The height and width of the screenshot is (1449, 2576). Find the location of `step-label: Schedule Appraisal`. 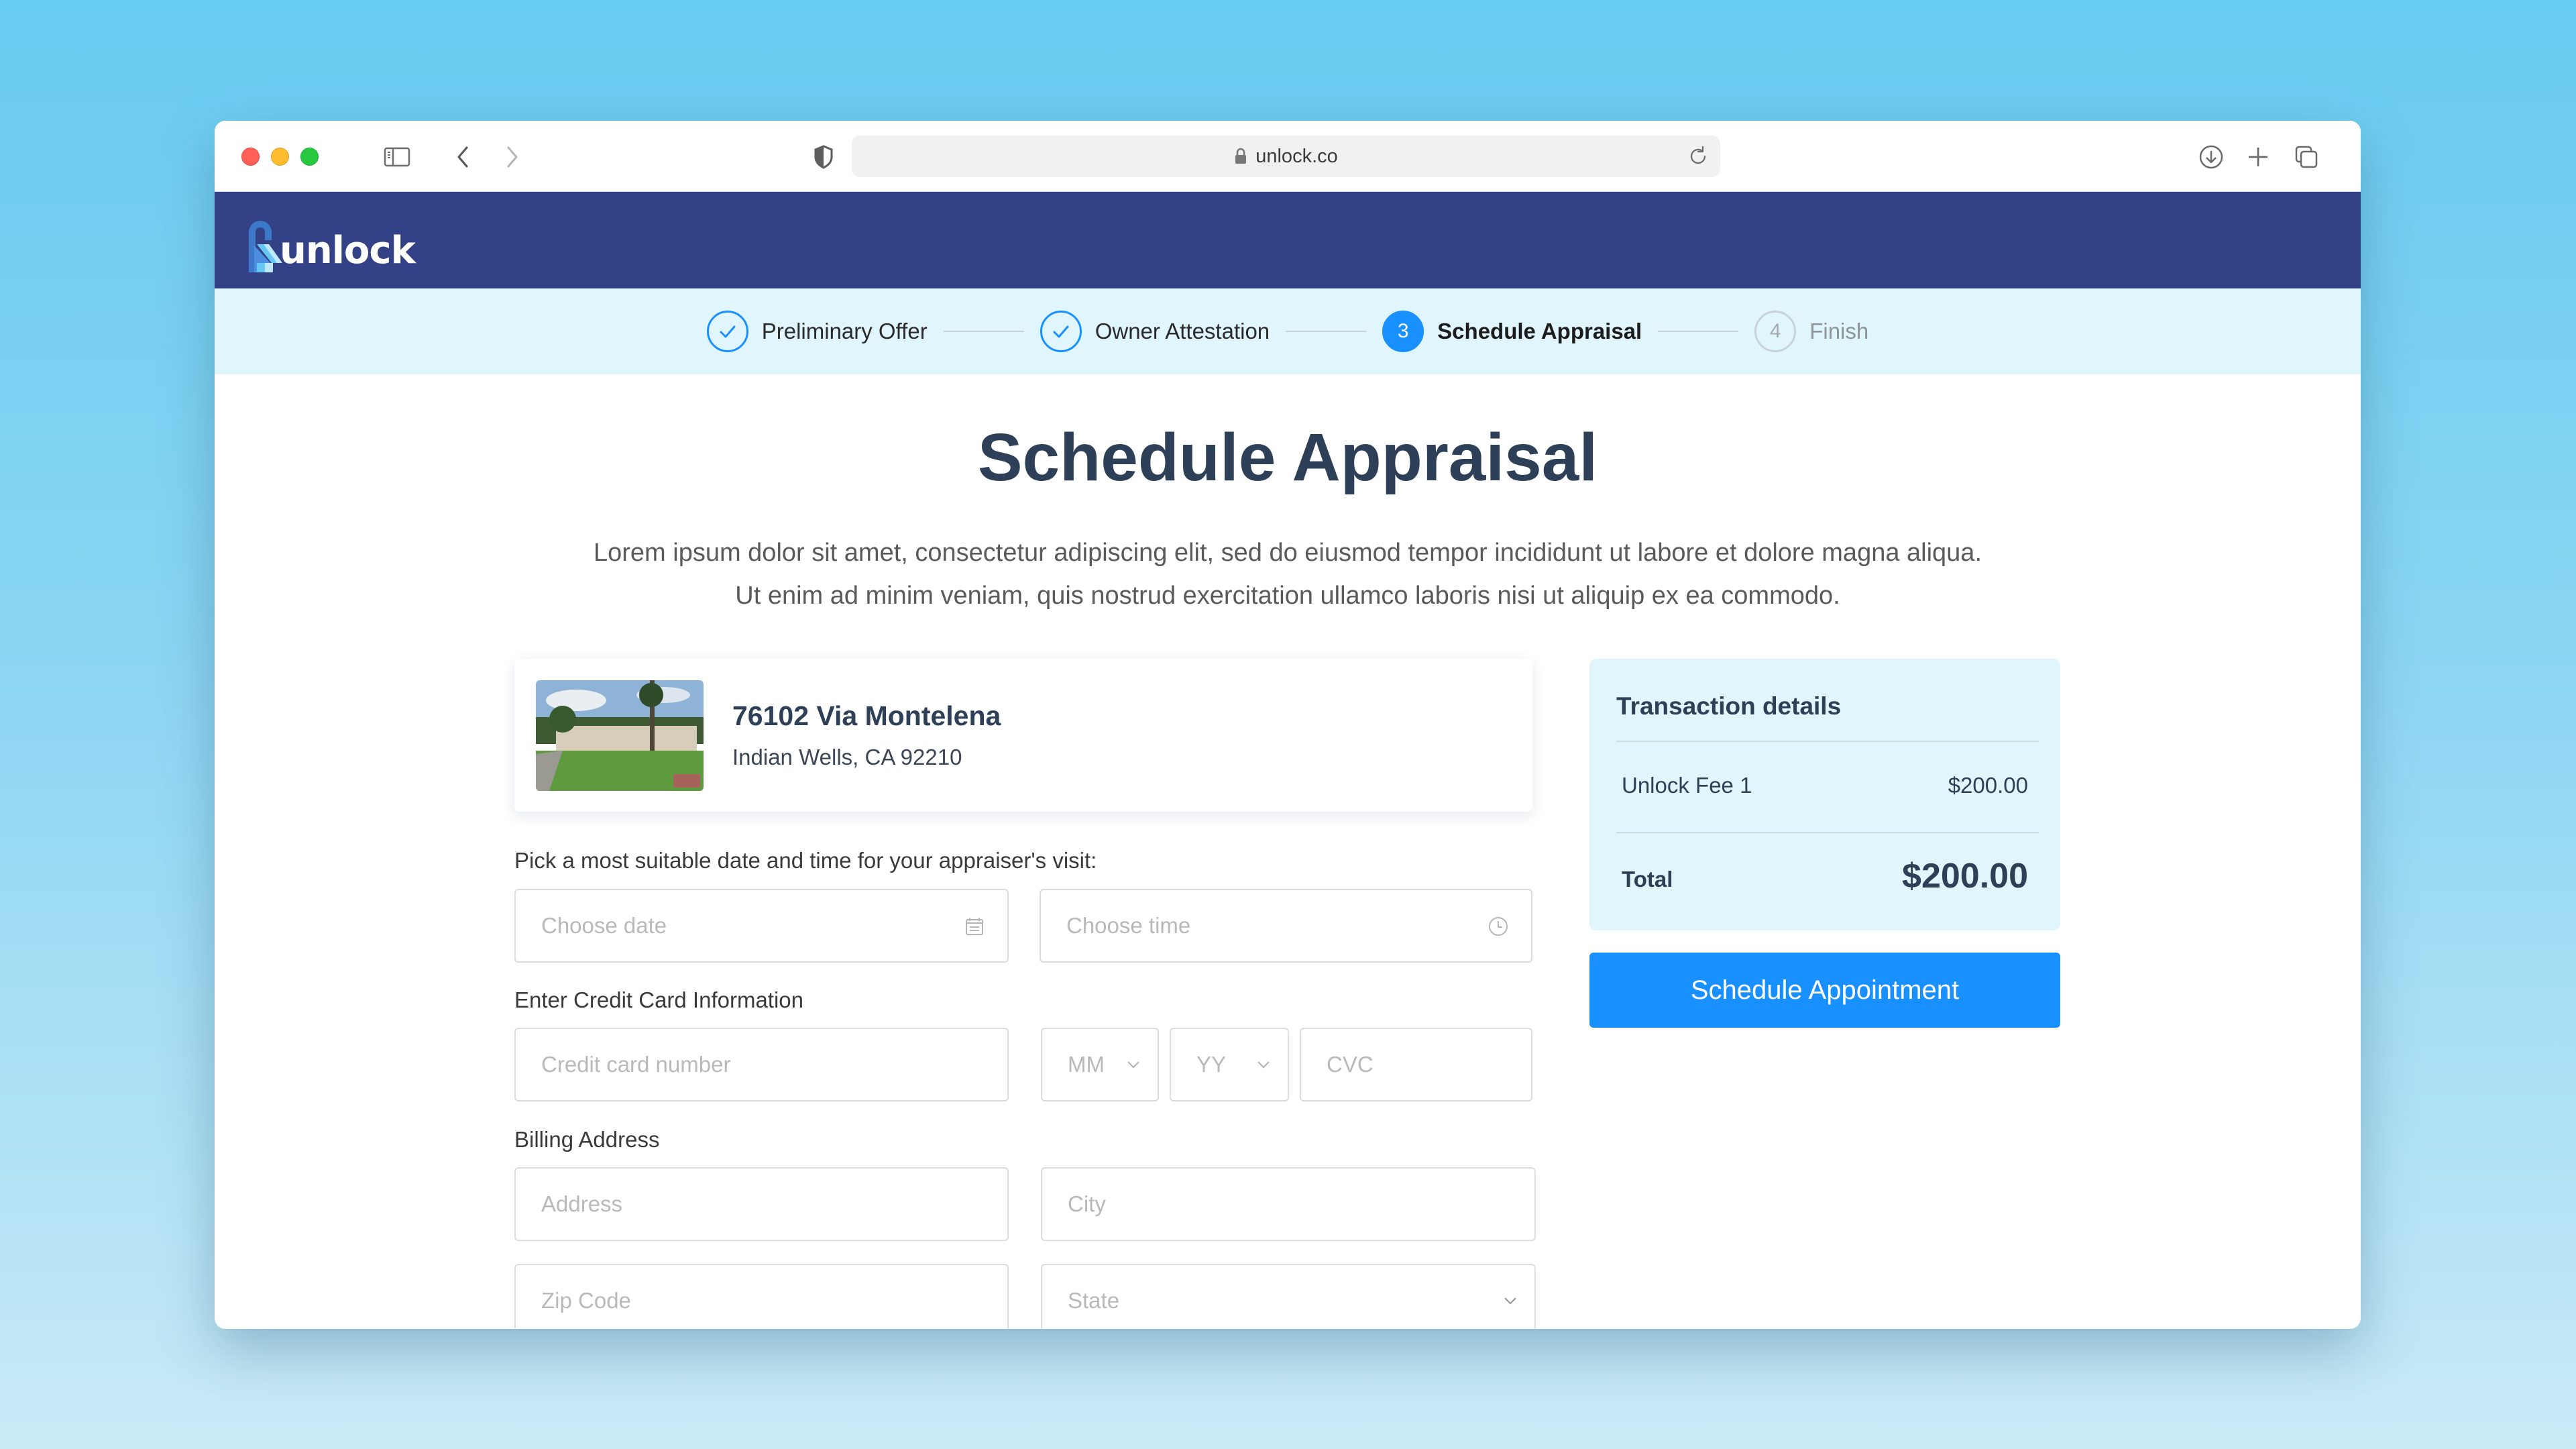

step-label: Schedule Appraisal is located at coordinates (1539, 331).